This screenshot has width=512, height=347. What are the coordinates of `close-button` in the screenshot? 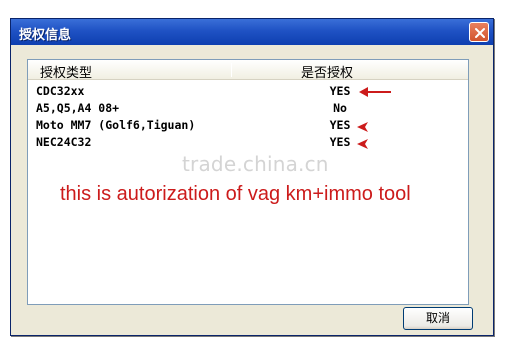 It's located at (479, 32).